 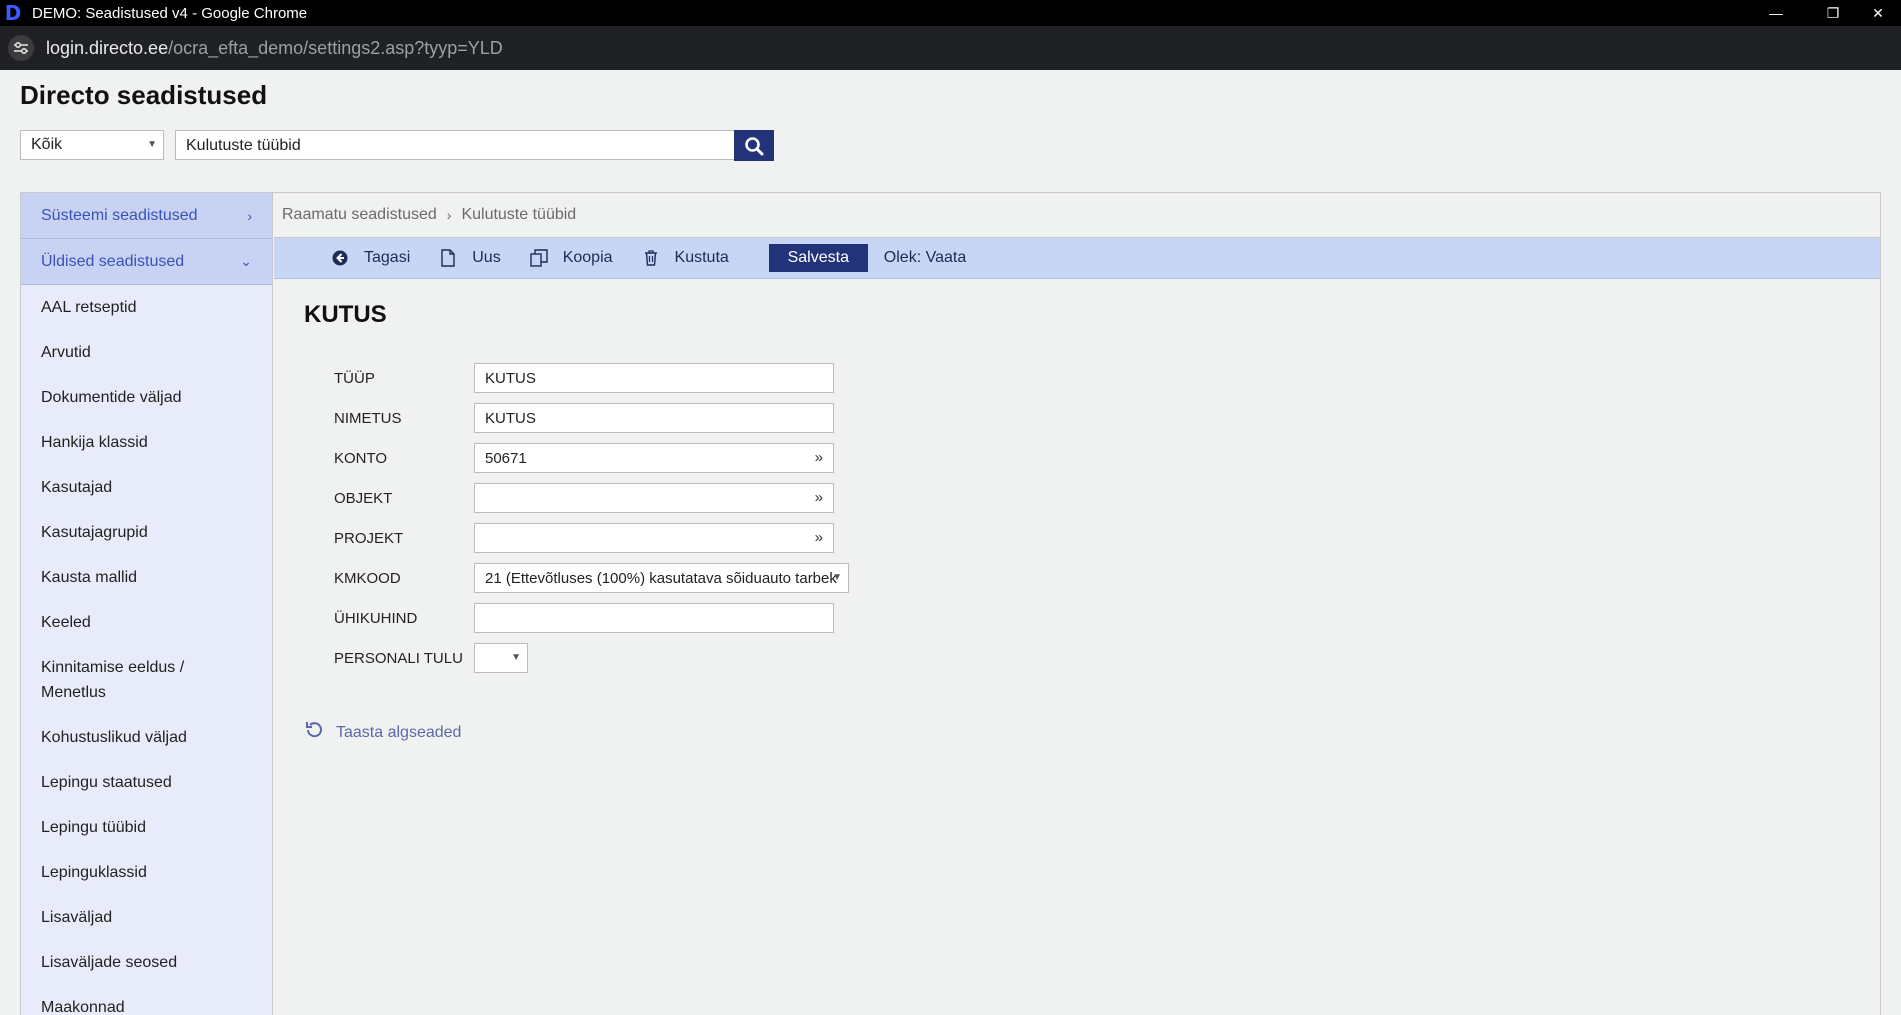 I want to click on new-label: Uus, so click(x=486, y=257).